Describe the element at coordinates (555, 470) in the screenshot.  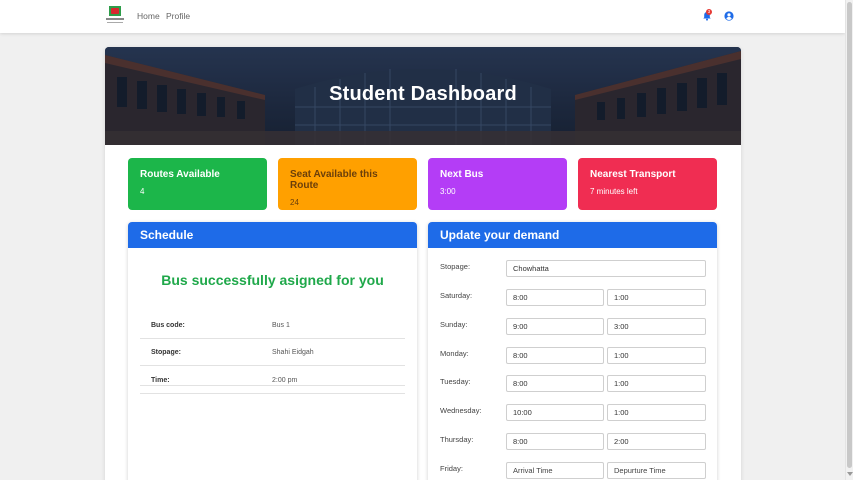
I see `friday-arrival-input` at that location.